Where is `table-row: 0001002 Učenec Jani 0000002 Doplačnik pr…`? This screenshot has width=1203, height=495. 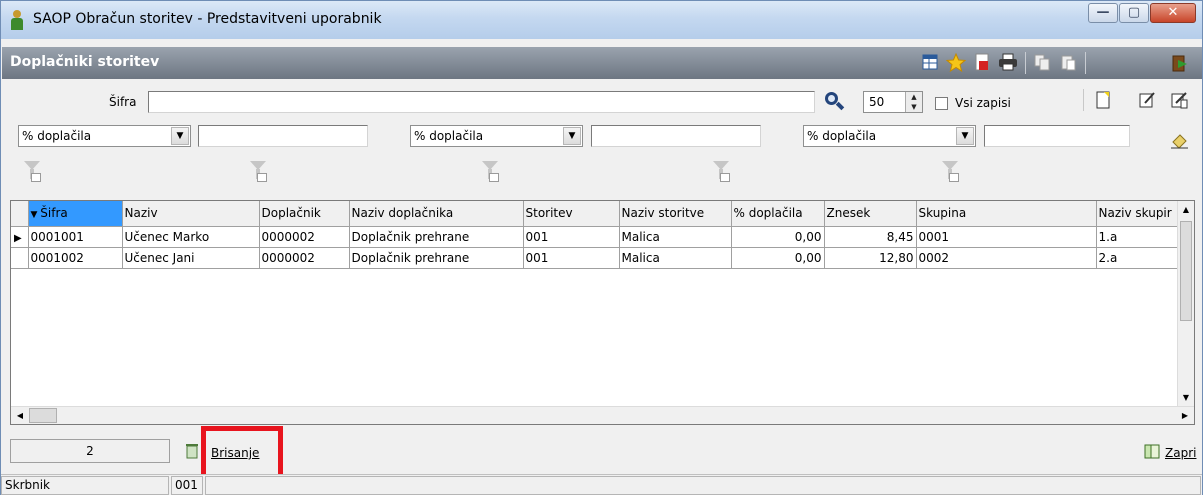 table-row: 0001002 Učenec Jani 0000002 Doplačnik pr… is located at coordinates (597, 258).